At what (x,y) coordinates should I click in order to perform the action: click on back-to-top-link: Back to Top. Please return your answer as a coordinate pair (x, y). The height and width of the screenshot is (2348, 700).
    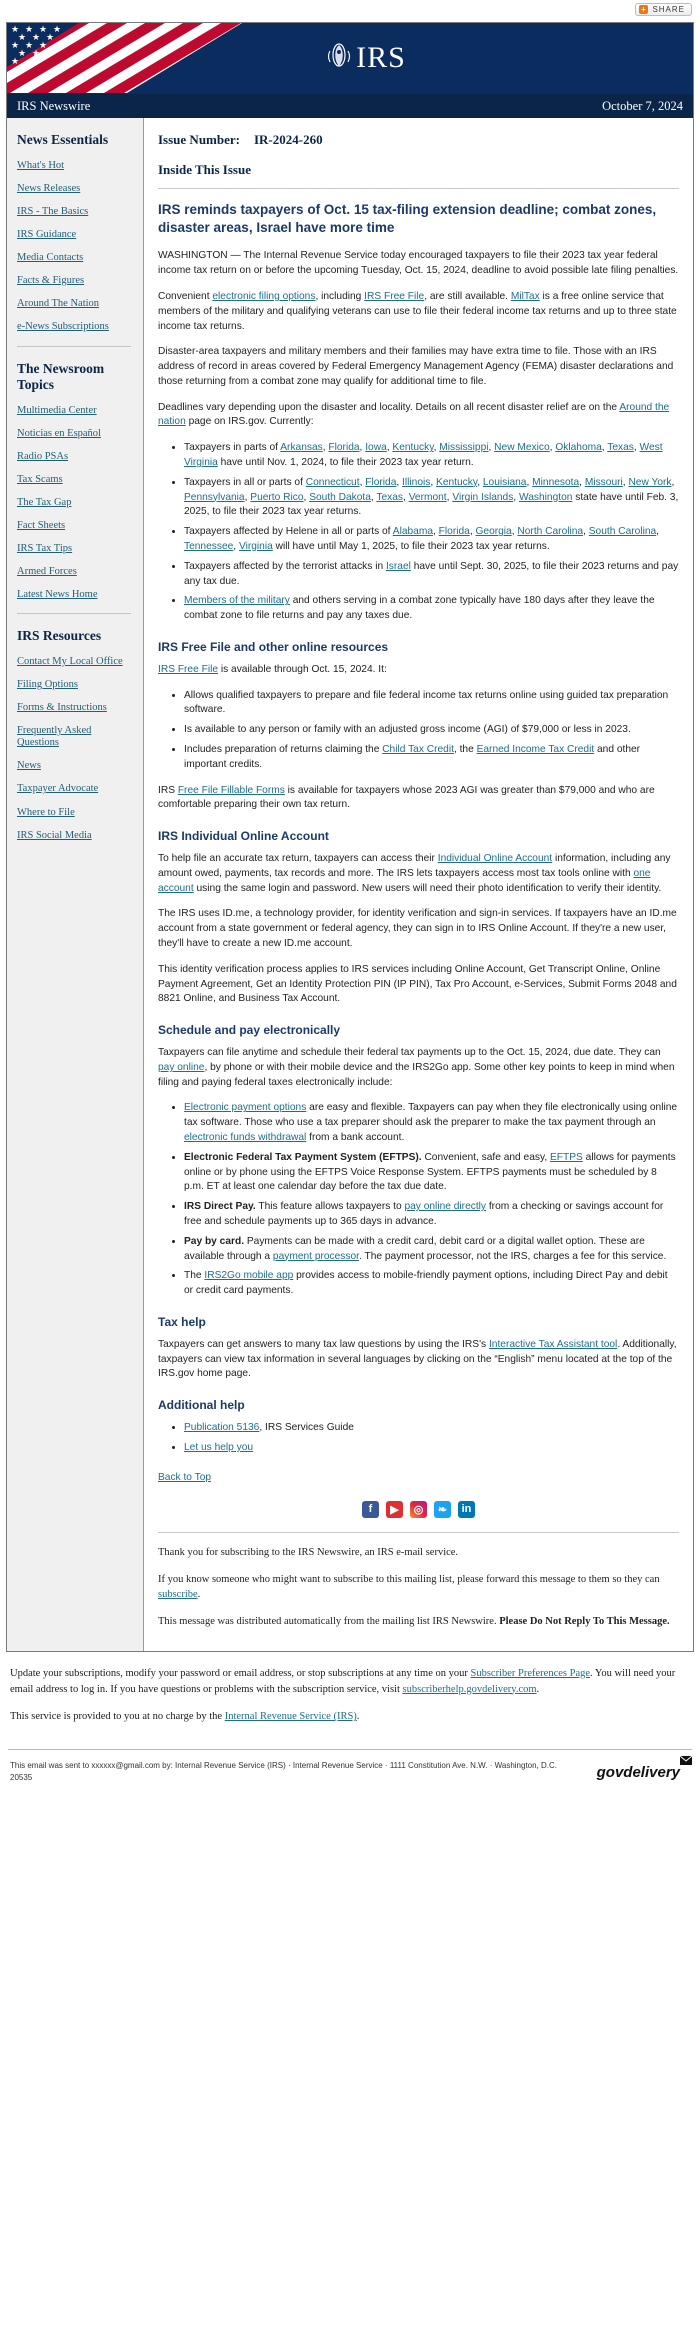
    Looking at the image, I should click on (184, 1477).